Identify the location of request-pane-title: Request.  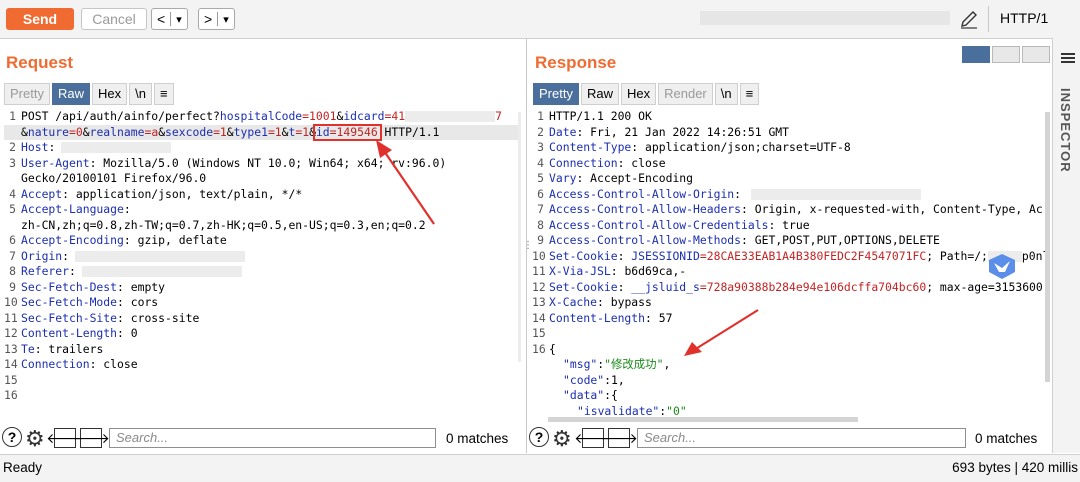
(40, 62).